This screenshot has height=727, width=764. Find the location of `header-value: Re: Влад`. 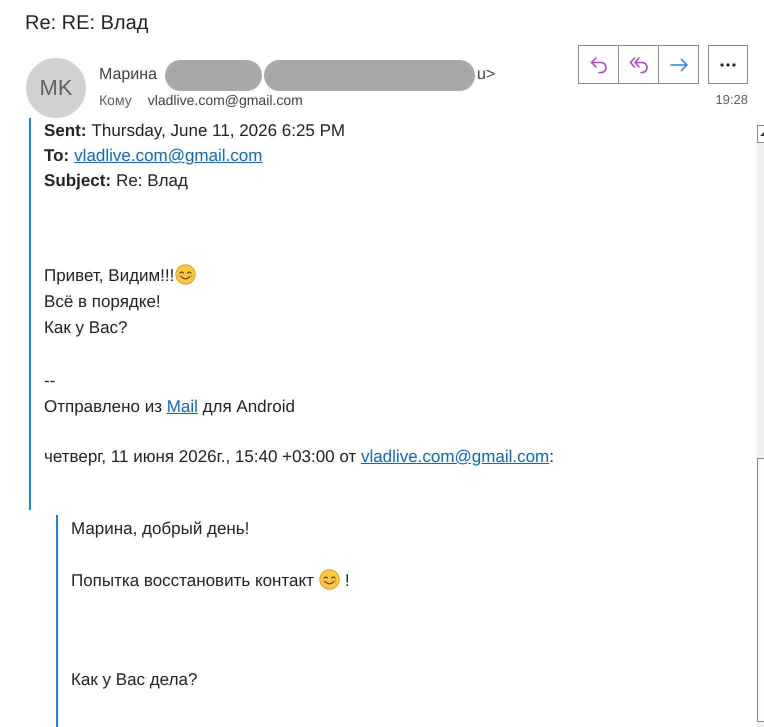

header-value: Re: Влад is located at coordinates (152, 180).